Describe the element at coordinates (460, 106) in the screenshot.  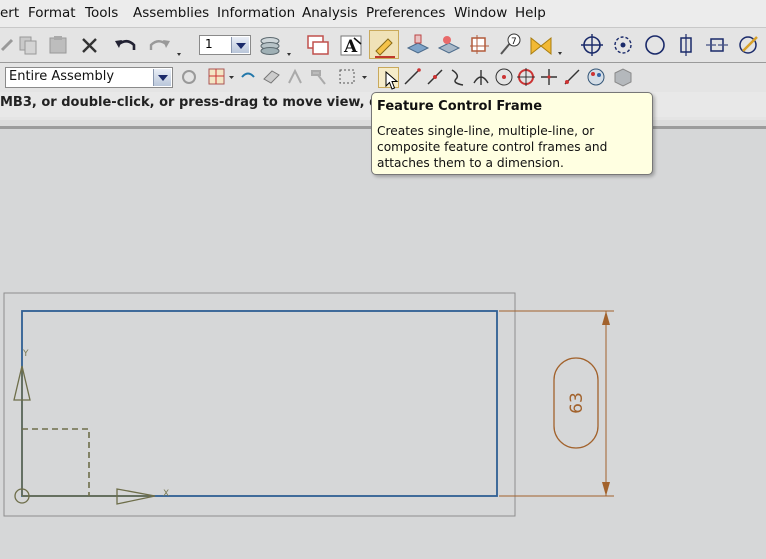
I see `tooltip-title: Feature Control Frame` at that location.